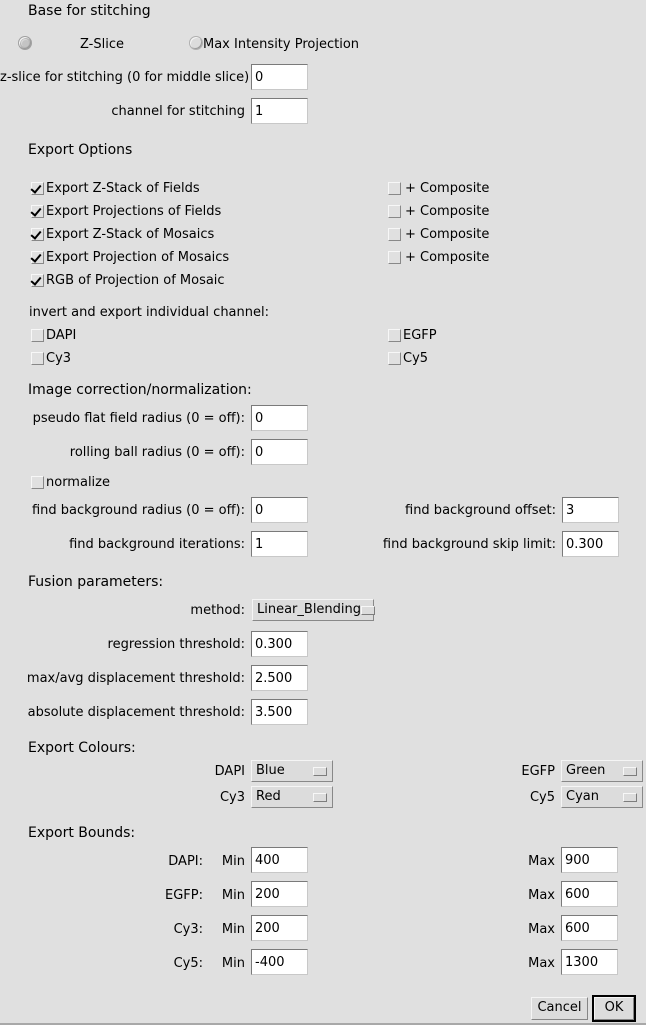 The height and width of the screenshot is (1025, 646). I want to click on checkbox-invert-cy3: Cy3, so click(51, 358).